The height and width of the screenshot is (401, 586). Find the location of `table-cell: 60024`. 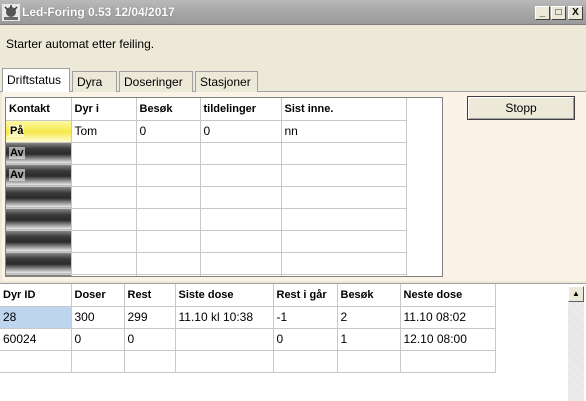

table-cell: 60024 is located at coordinates (36, 339).